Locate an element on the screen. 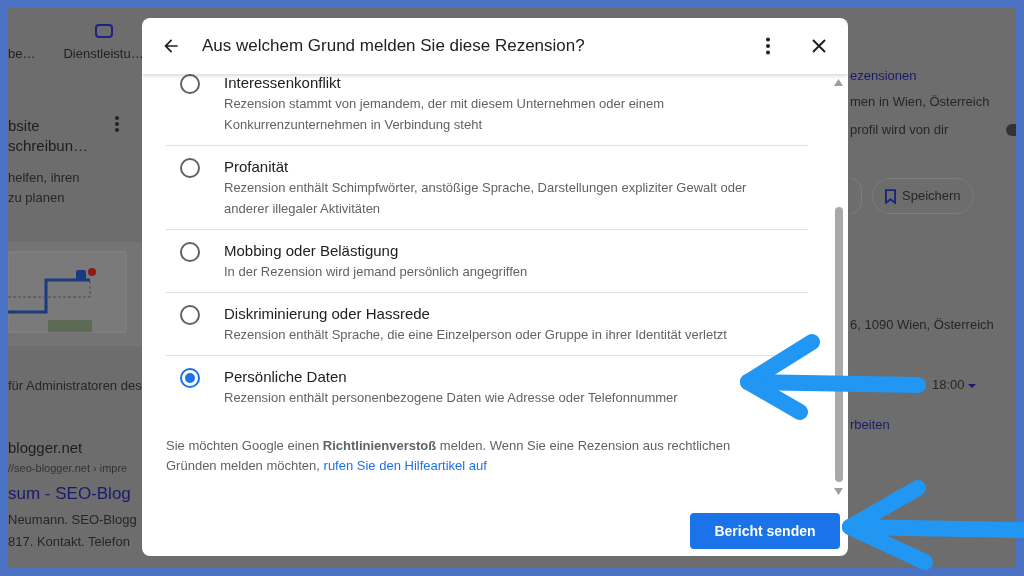  option-description: Rezension enthält Sprache, die eine Einzelperson oder Gruppe in ihrer Identität verletzt is located at coordinates (475, 335).